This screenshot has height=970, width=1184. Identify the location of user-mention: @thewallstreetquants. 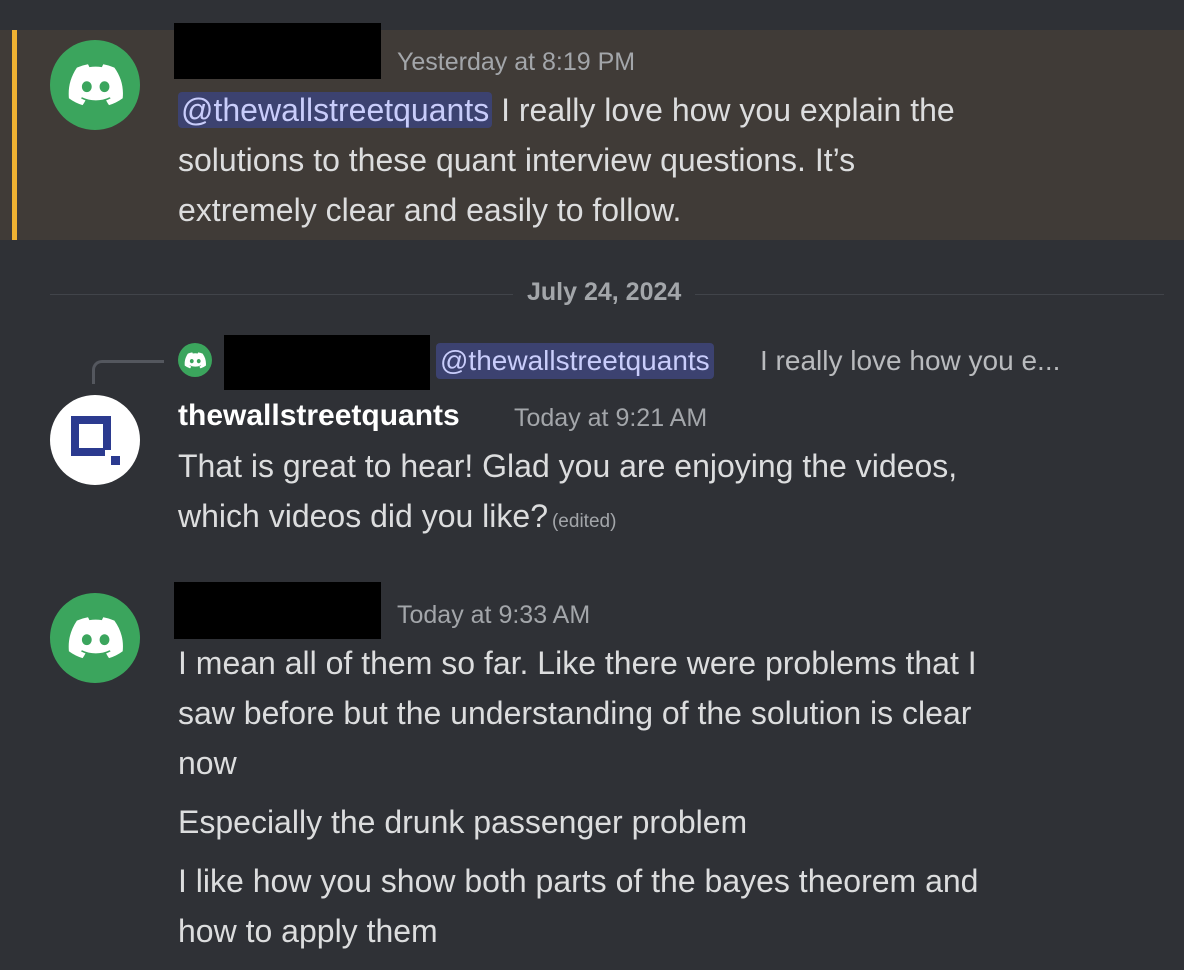
(335, 110).